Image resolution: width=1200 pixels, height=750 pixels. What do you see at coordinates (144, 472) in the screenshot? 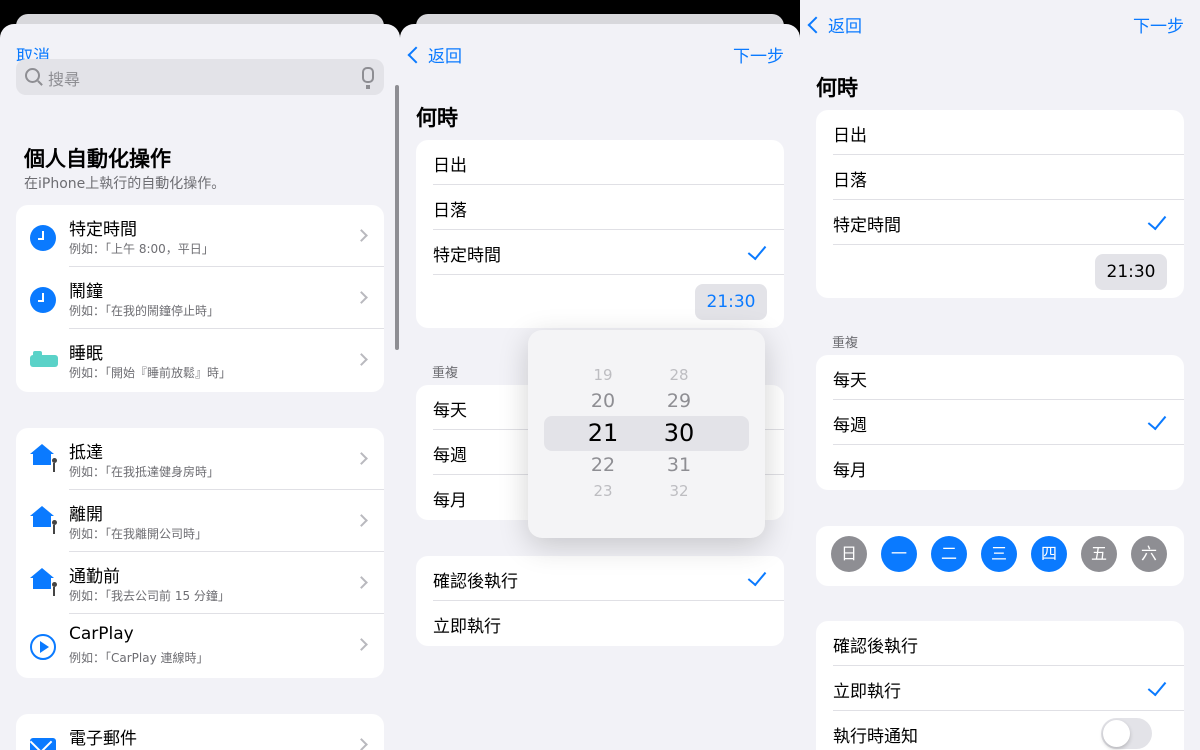
I see `item-desc: 例如：「在我抵達健身房時」` at bounding box center [144, 472].